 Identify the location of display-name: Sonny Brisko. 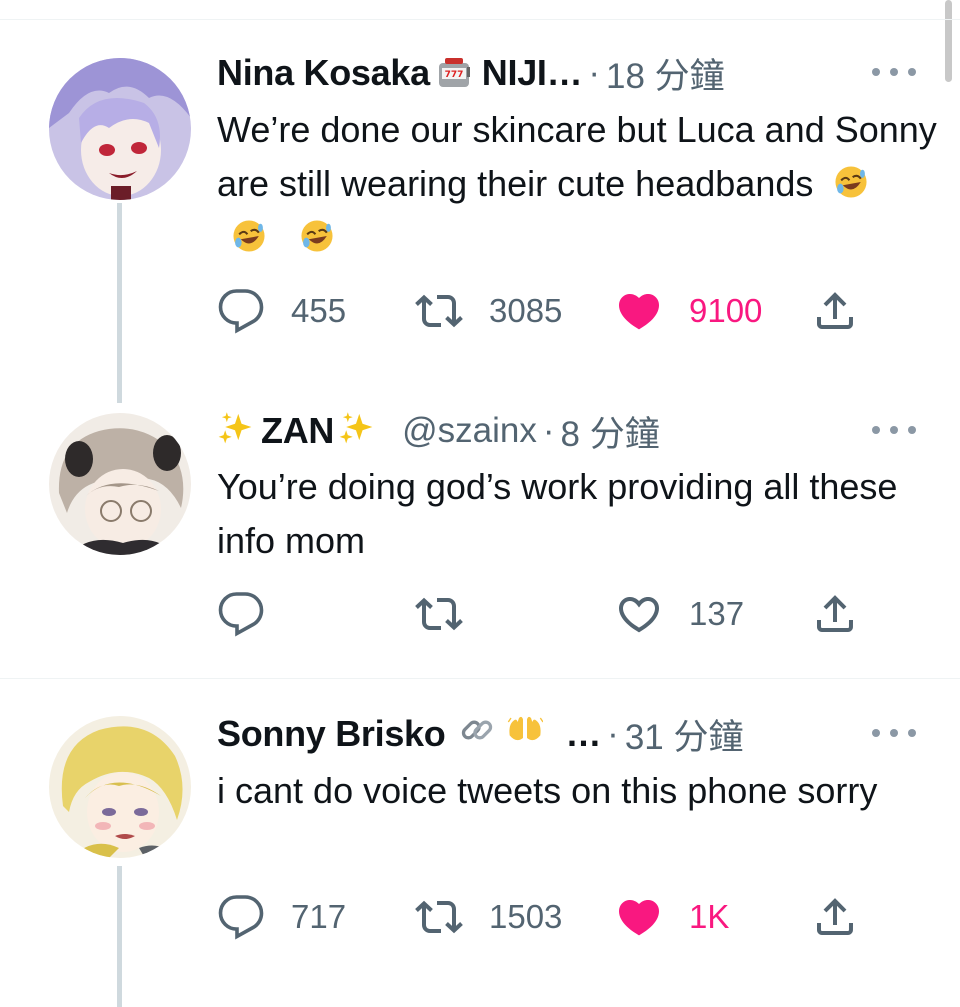
(331, 734).